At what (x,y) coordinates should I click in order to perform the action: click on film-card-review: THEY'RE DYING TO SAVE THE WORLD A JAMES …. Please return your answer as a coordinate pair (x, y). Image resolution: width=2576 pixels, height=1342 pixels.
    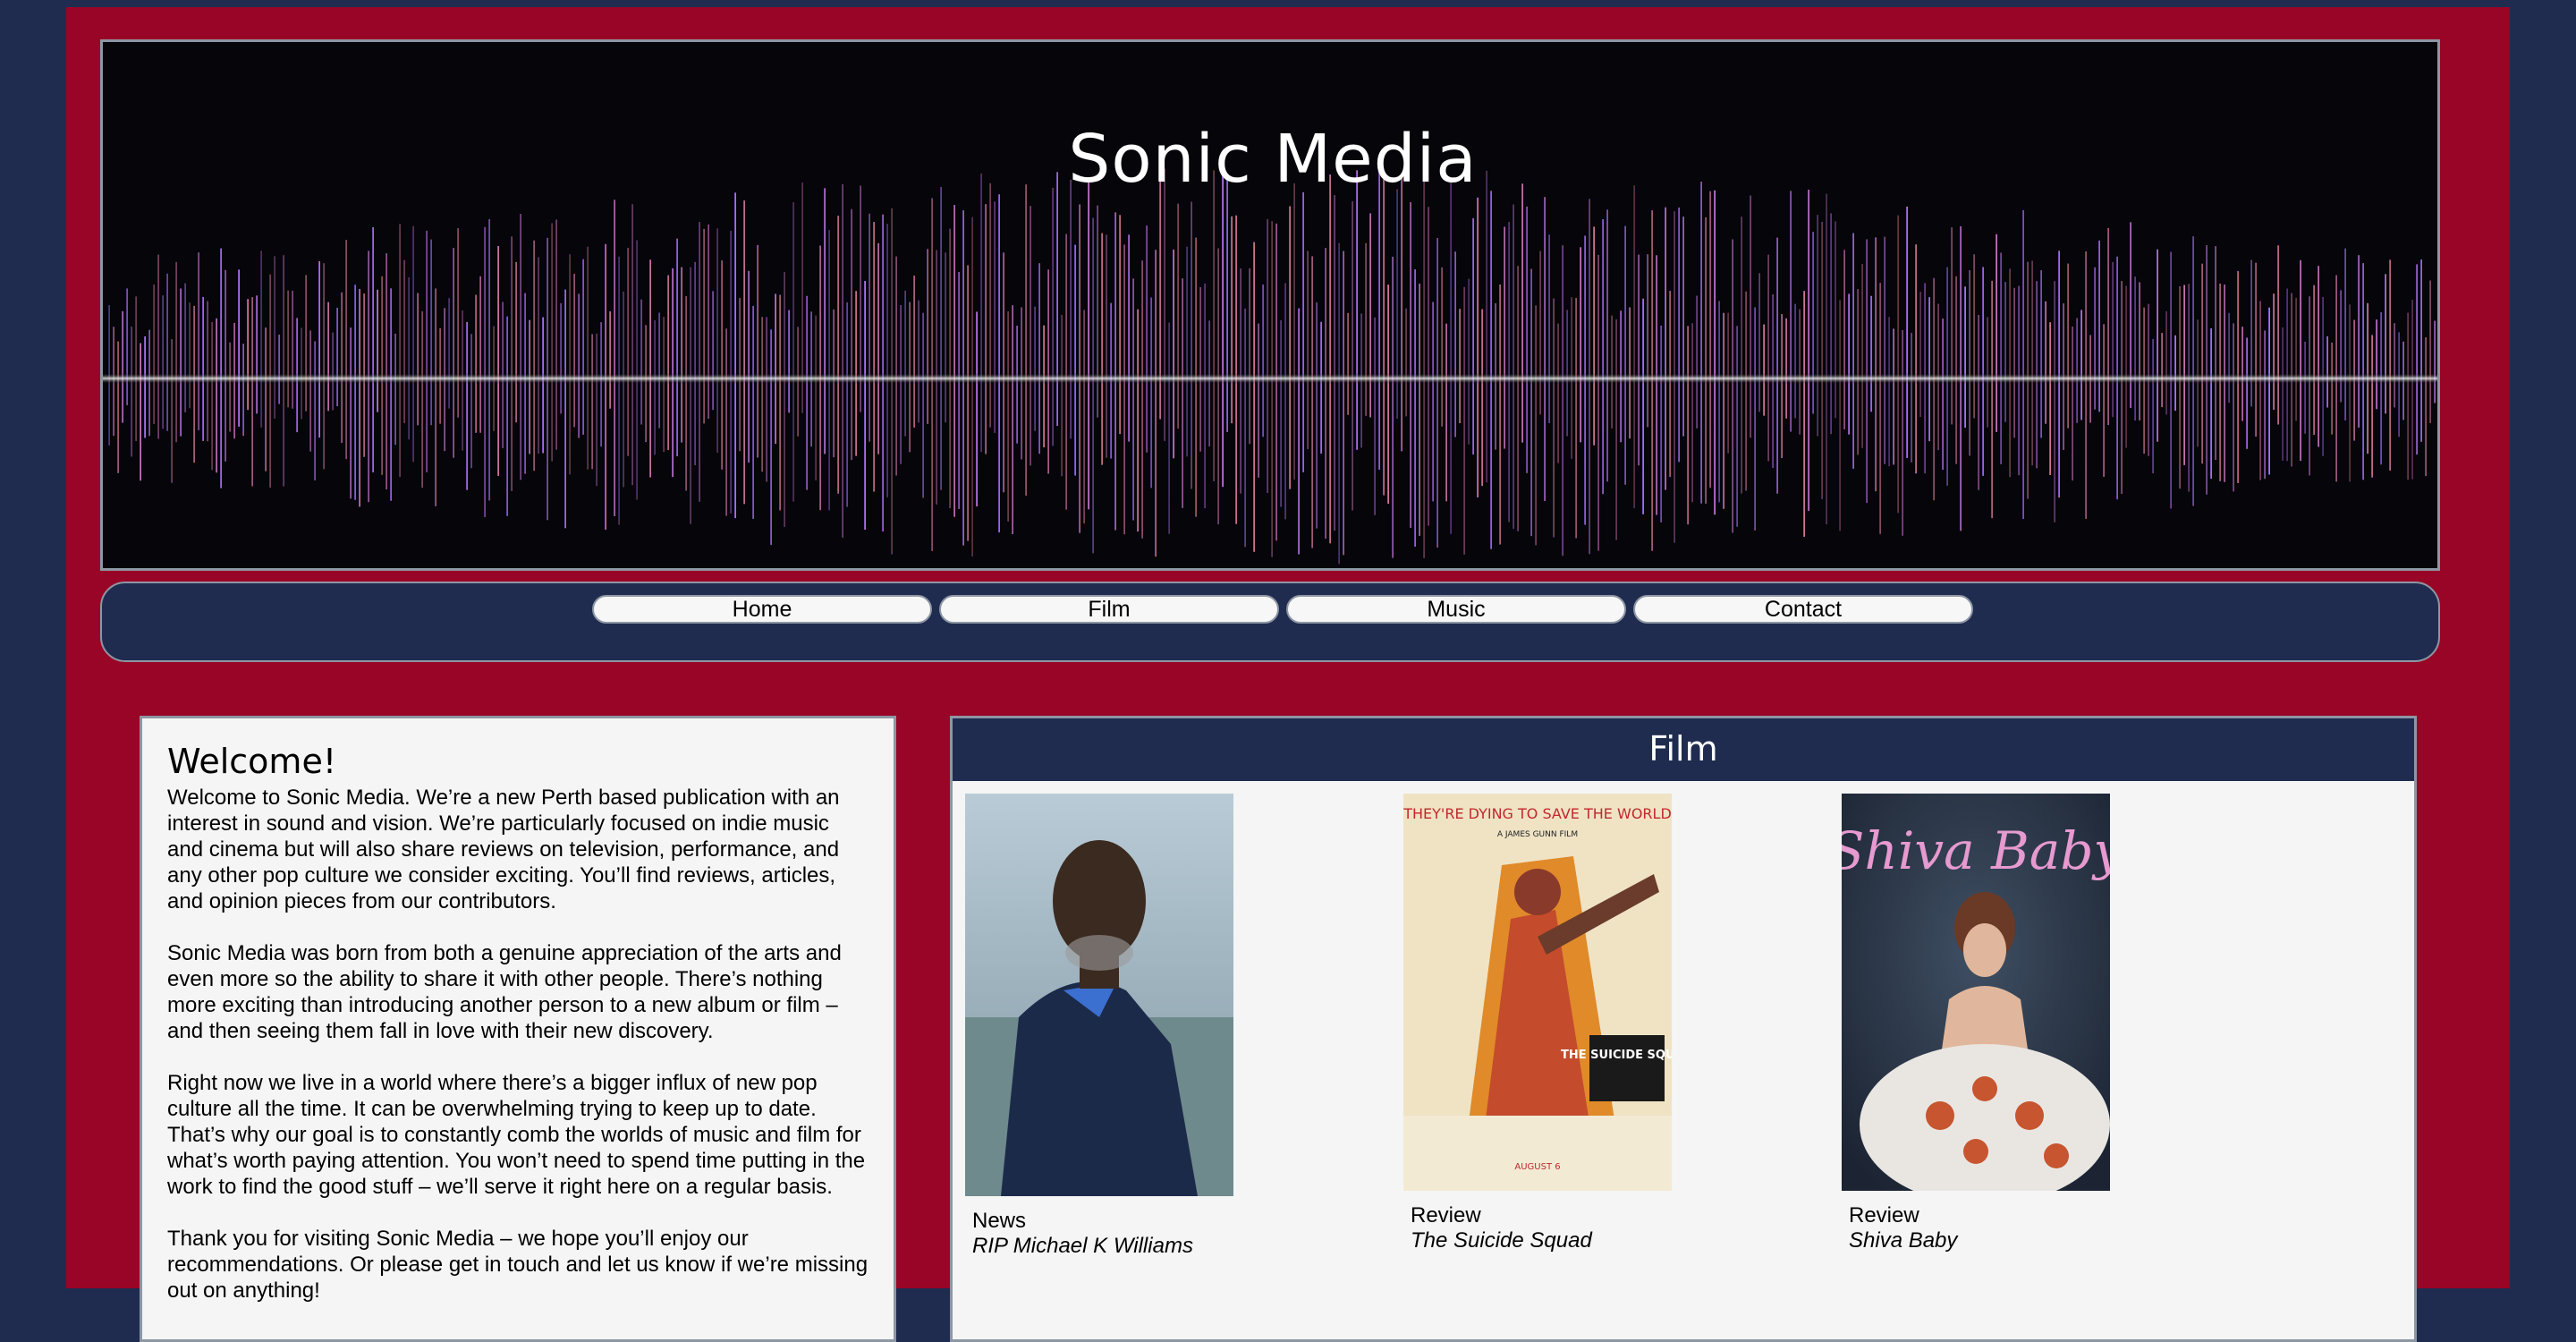
    Looking at the image, I should click on (1546, 1024).